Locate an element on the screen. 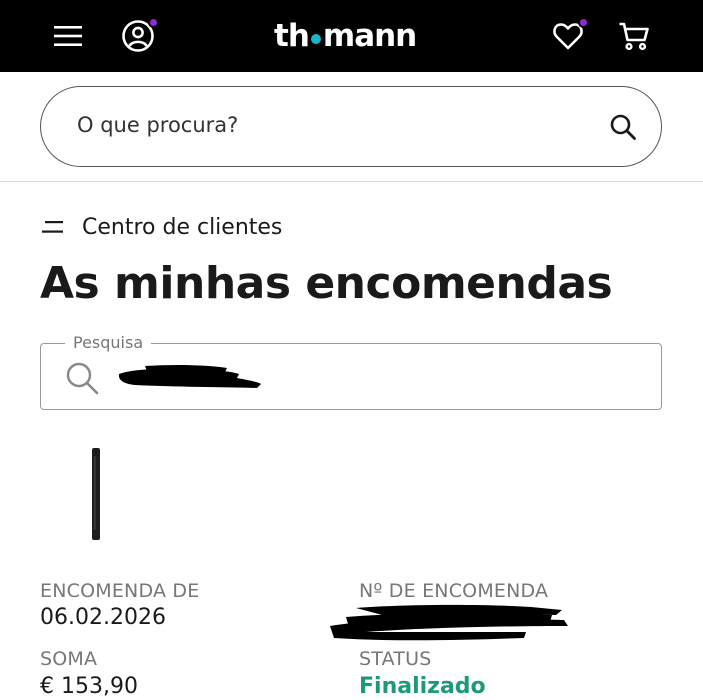 This screenshot has height=700, width=703. account-button is located at coordinates (138, 36).